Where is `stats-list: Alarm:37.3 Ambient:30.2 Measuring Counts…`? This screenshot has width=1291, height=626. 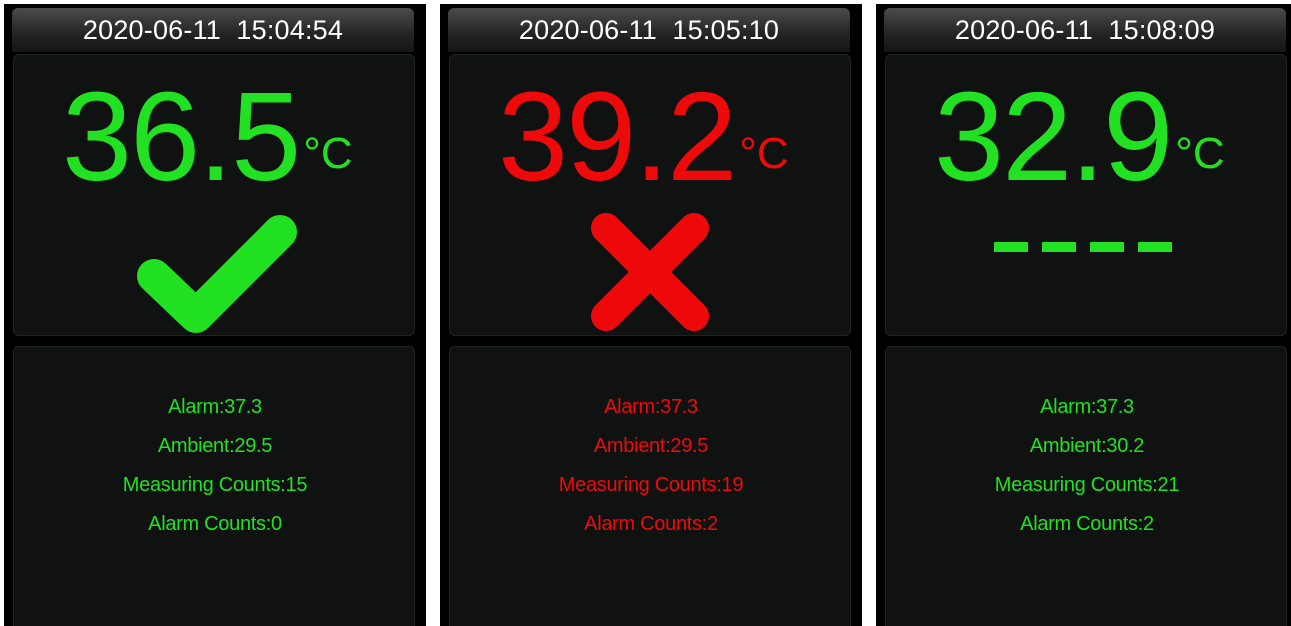 stats-list: Alarm:37.3 Ambient:30.2 Measuring Counts… is located at coordinates (1083, 466).